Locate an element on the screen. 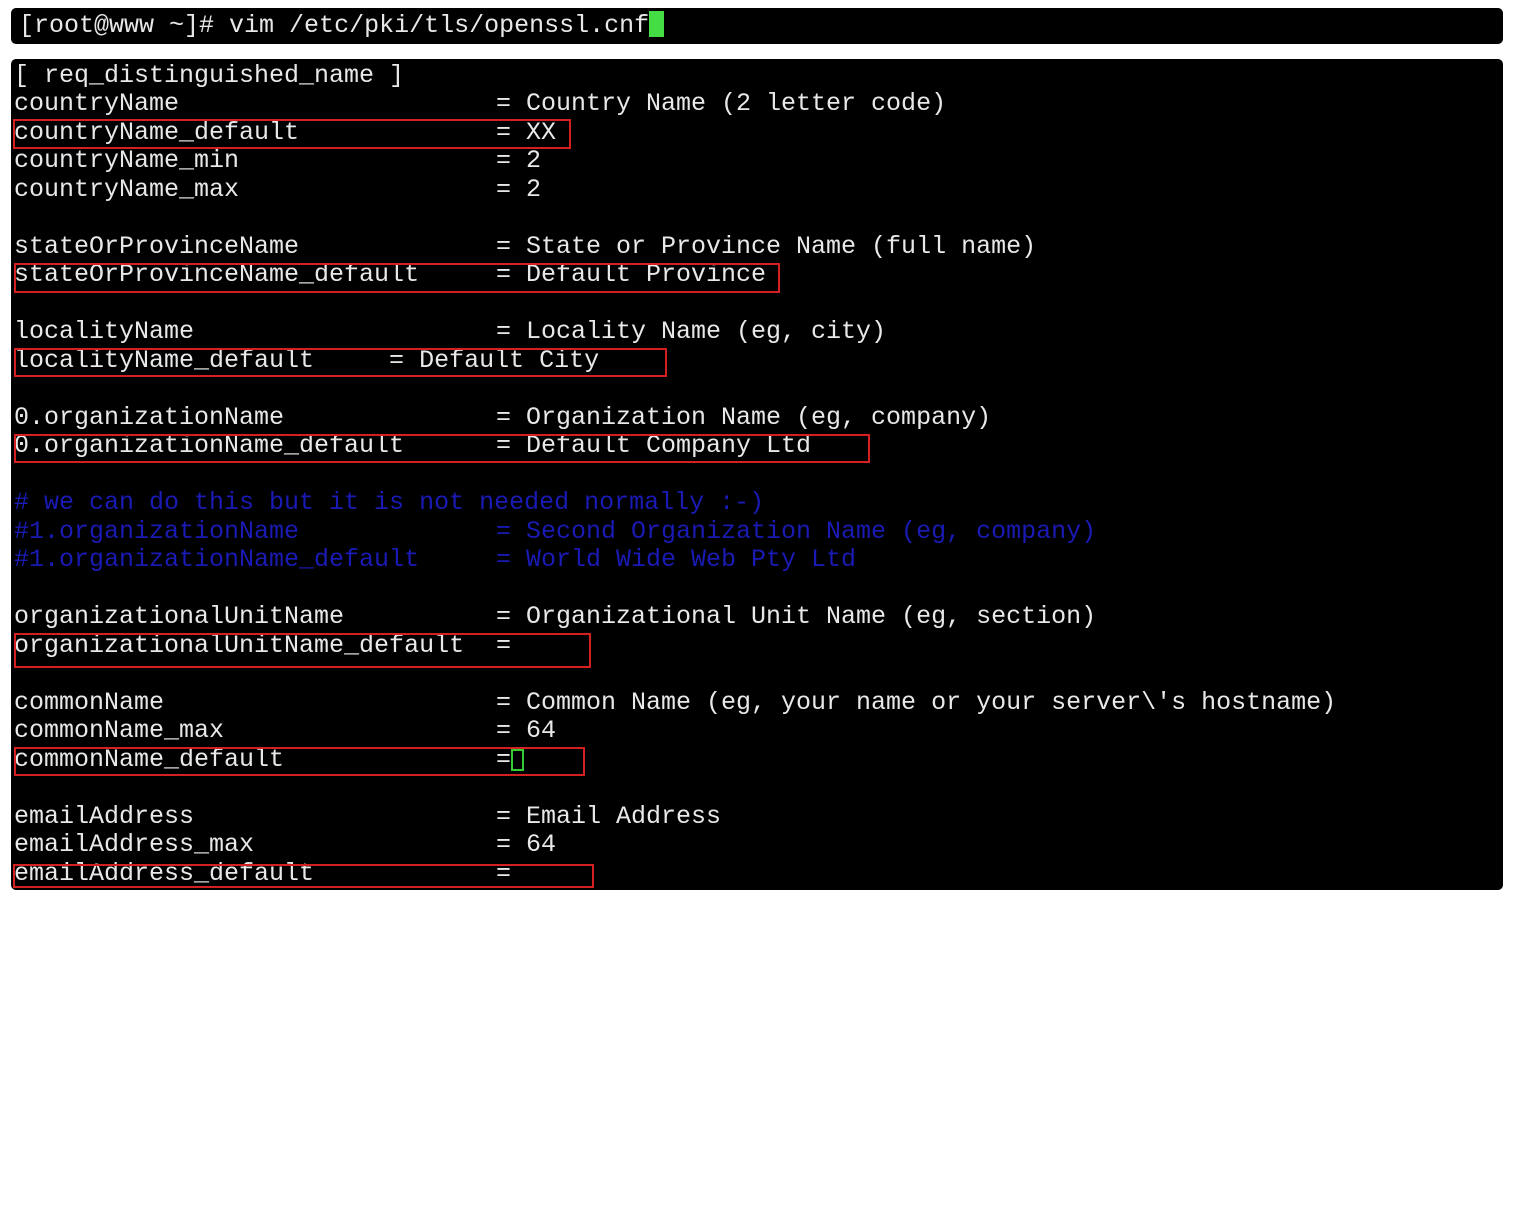 Image resolution: width=1523 pixels, height=1219 pixels. highlight-box-stateorprovince-default is located at coordinates (397, 278).